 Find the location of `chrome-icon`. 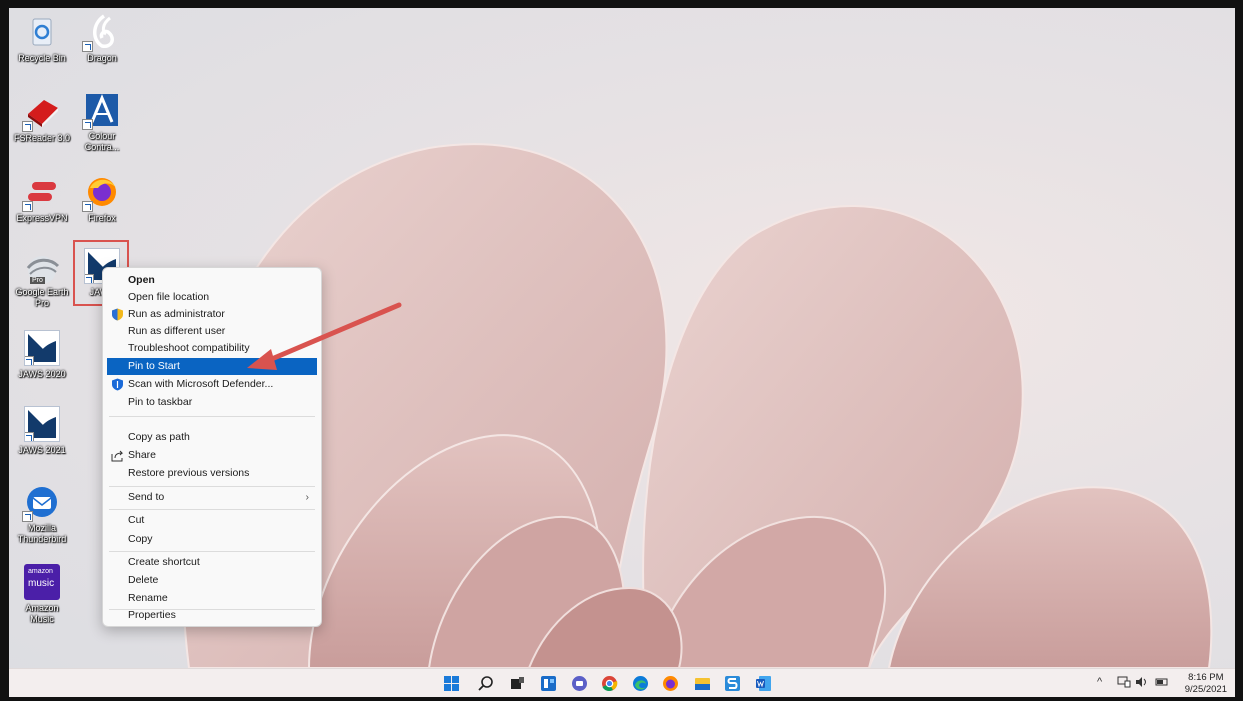

chrome-icon is located at coordinates (609, 683).